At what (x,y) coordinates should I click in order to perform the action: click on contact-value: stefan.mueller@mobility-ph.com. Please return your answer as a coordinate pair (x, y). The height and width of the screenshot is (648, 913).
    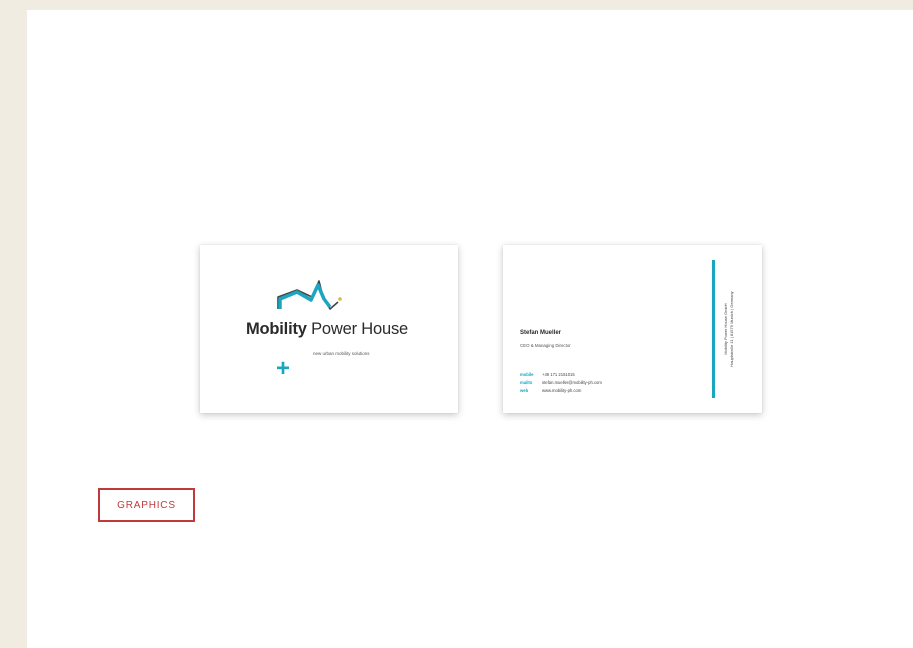
    Looking at the image, I should click on (572, 382).